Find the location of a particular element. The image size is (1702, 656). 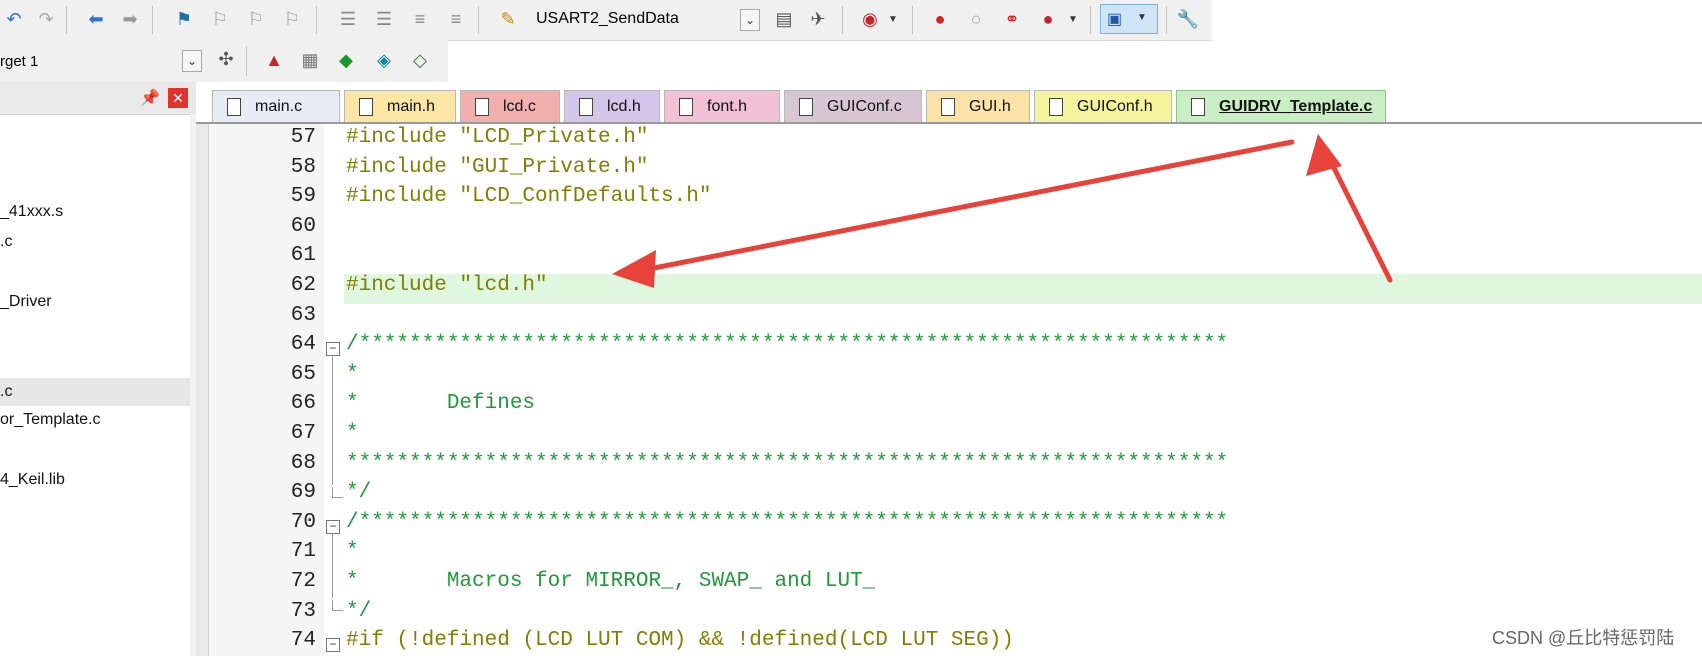

watermark: CSDN @丘比特惩罚陆 is located at coordinates (1583, 638).